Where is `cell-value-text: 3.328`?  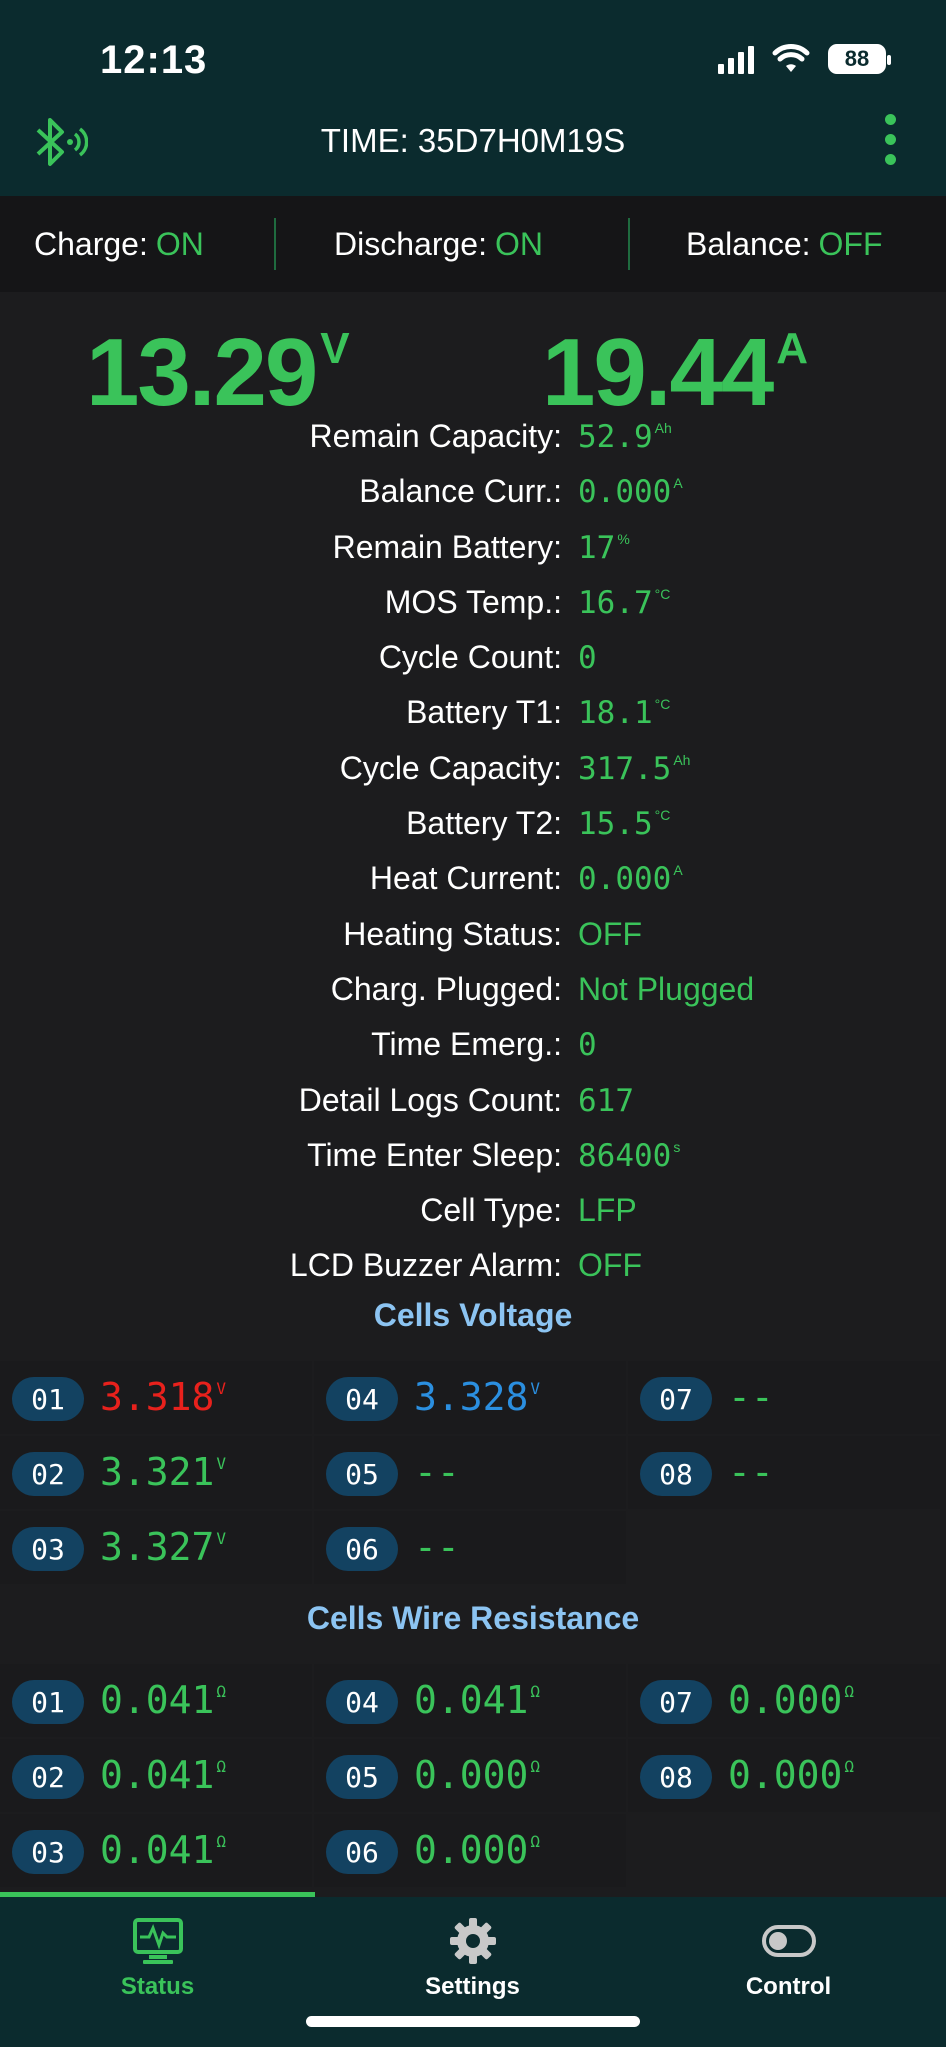 cell-value-text: 3.328 is located at coordinates (471, 1397).